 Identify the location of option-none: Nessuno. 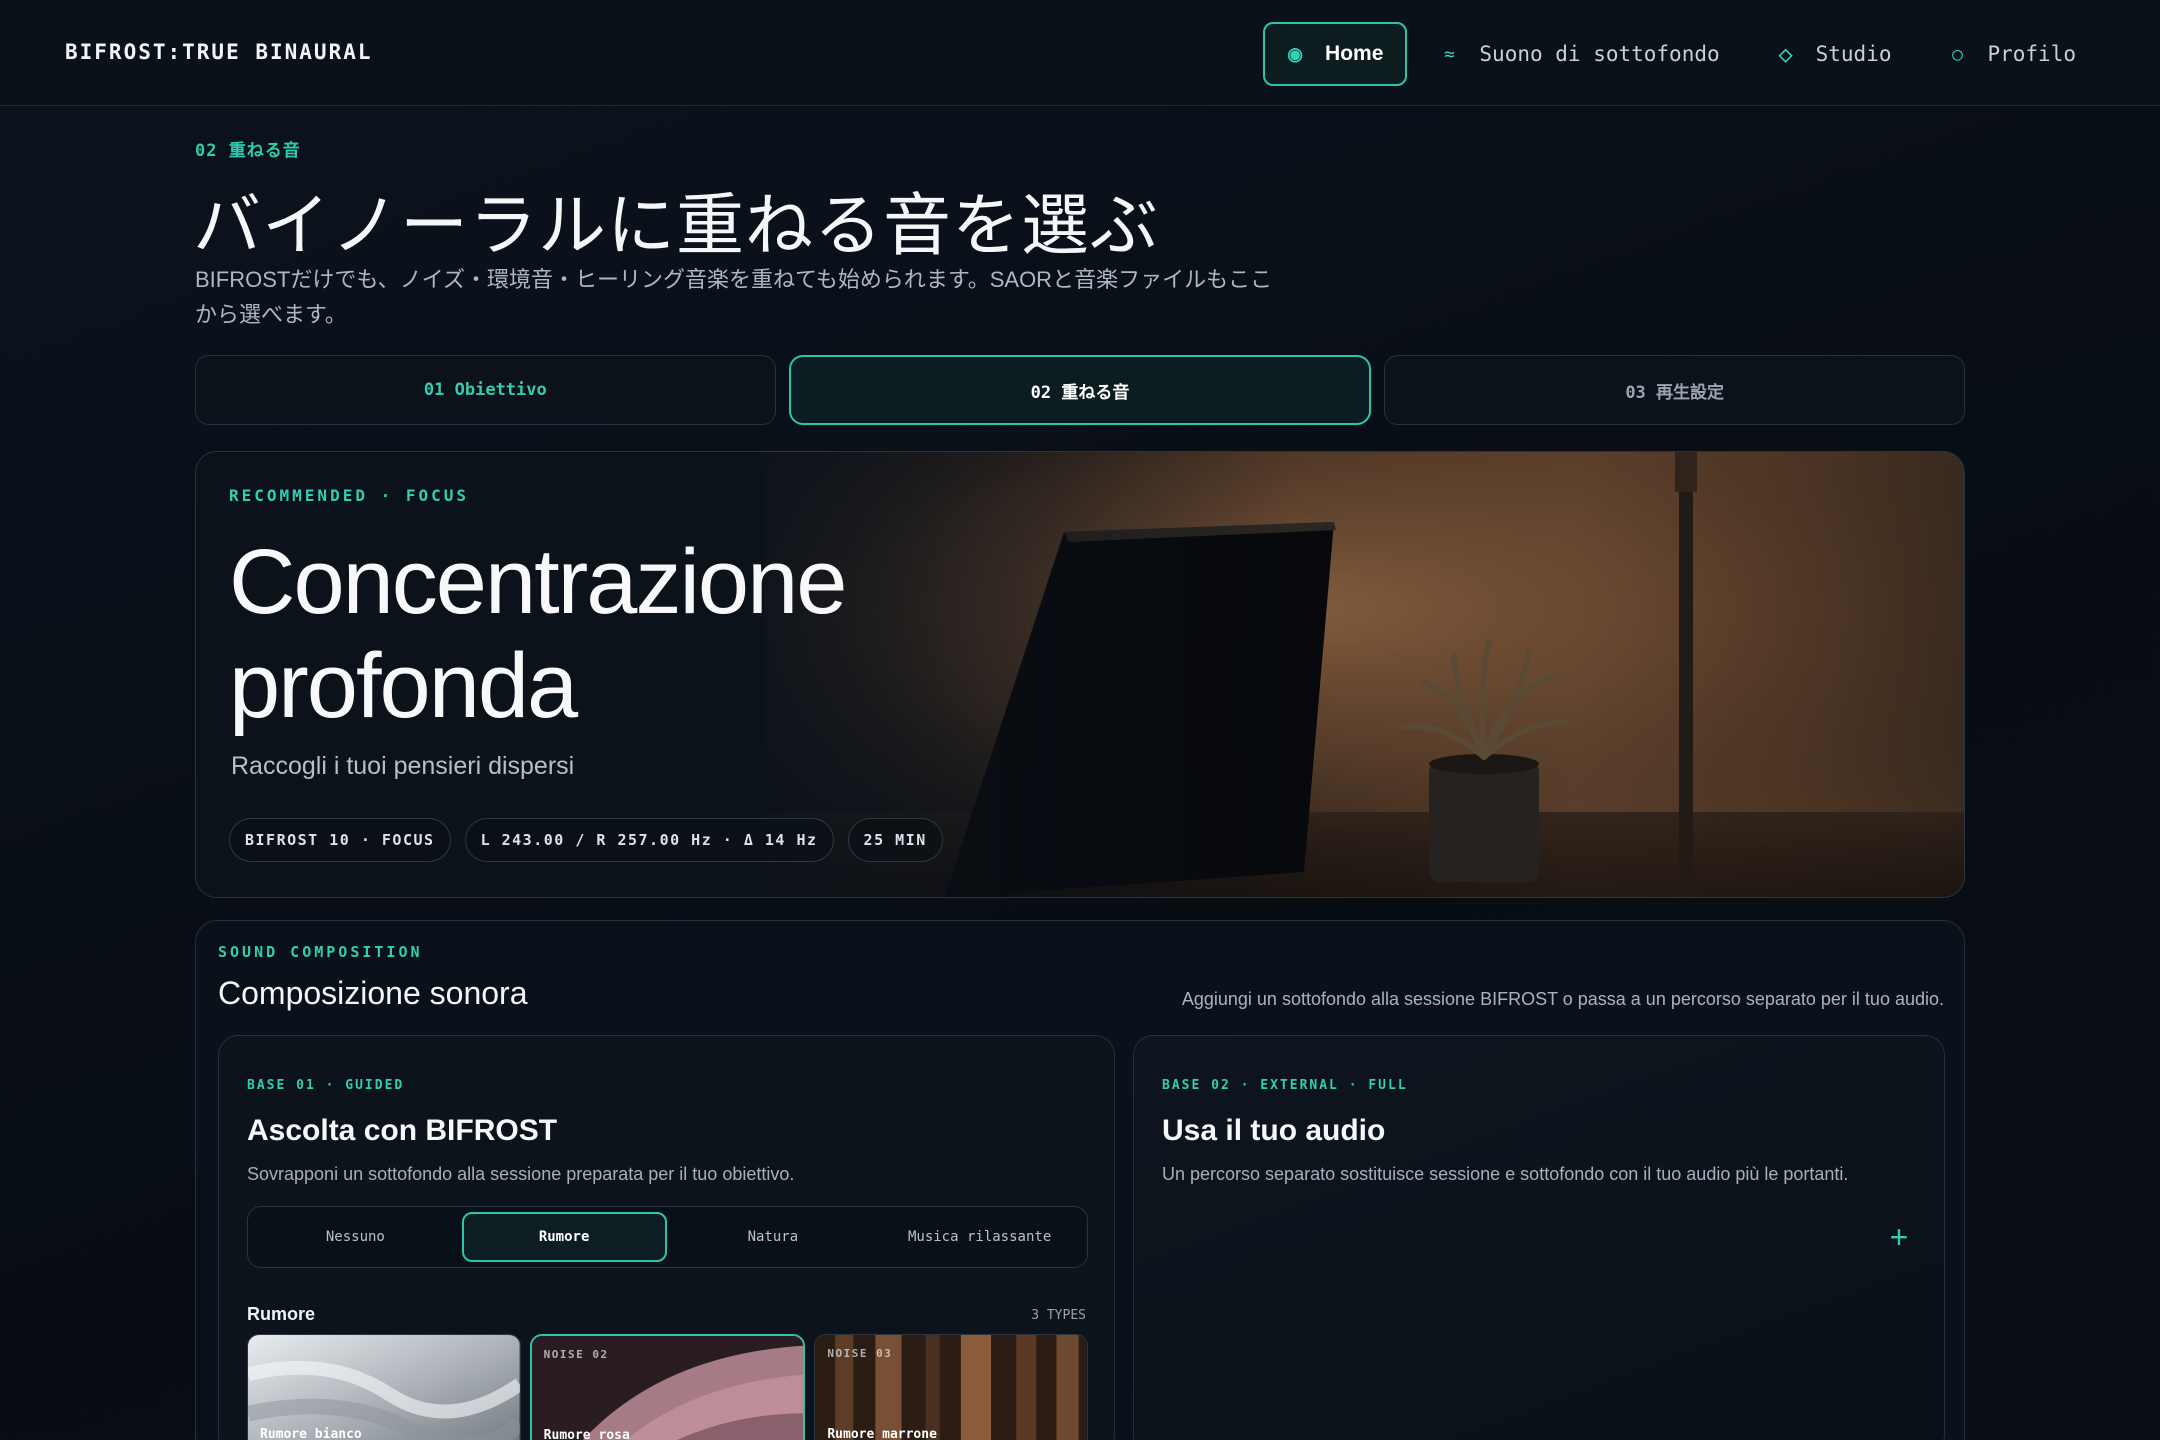
(355, 1237).